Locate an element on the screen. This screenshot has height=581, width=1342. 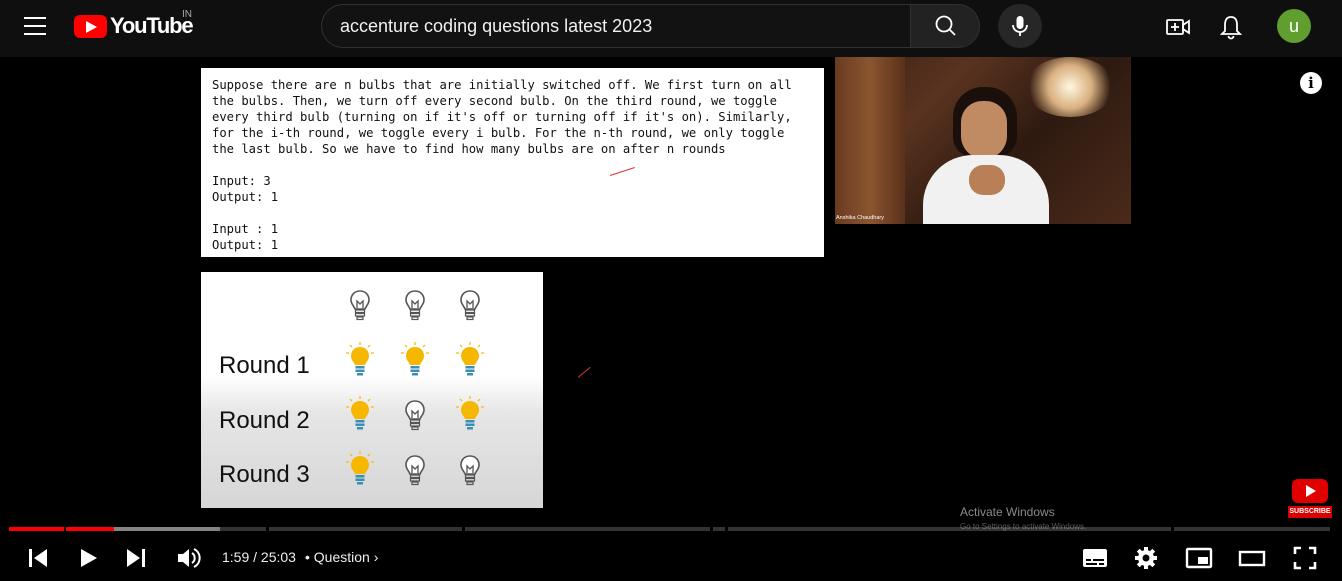
fullscreen-button is located at coordinates (1305, 558).